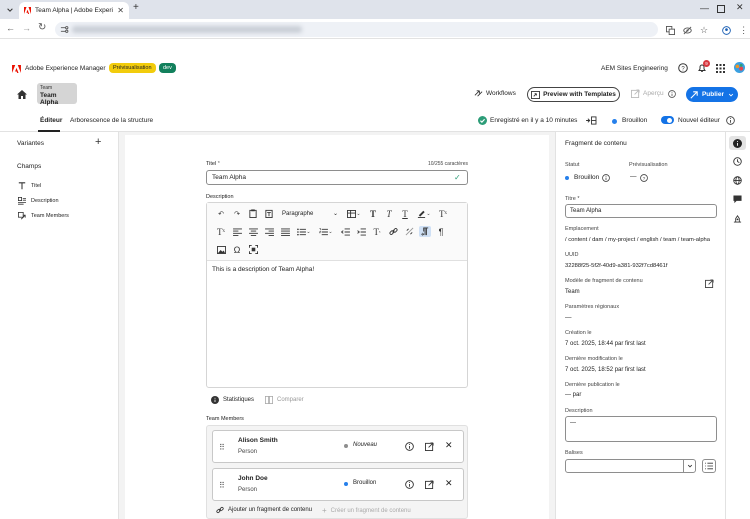 This screenshot has width=750, height=519. What do you see at coordinates (591, 120) in the screenshot?
I see `split-view-icon` at bounding box center [591, 120].